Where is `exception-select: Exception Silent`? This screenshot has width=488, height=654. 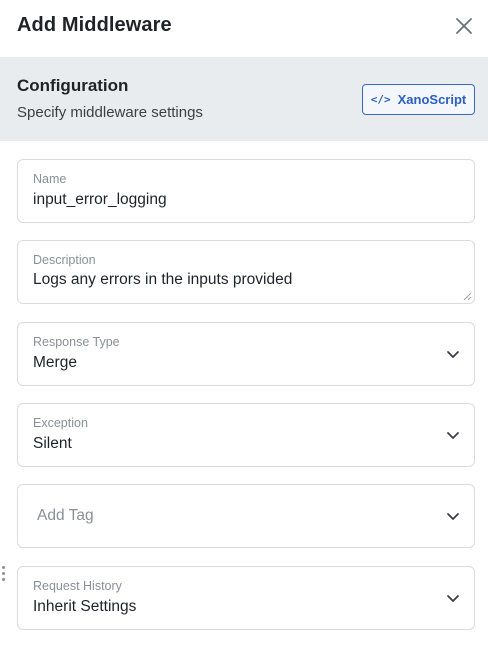 exception-select: Exception Silent is located at coordinates (246, 435).